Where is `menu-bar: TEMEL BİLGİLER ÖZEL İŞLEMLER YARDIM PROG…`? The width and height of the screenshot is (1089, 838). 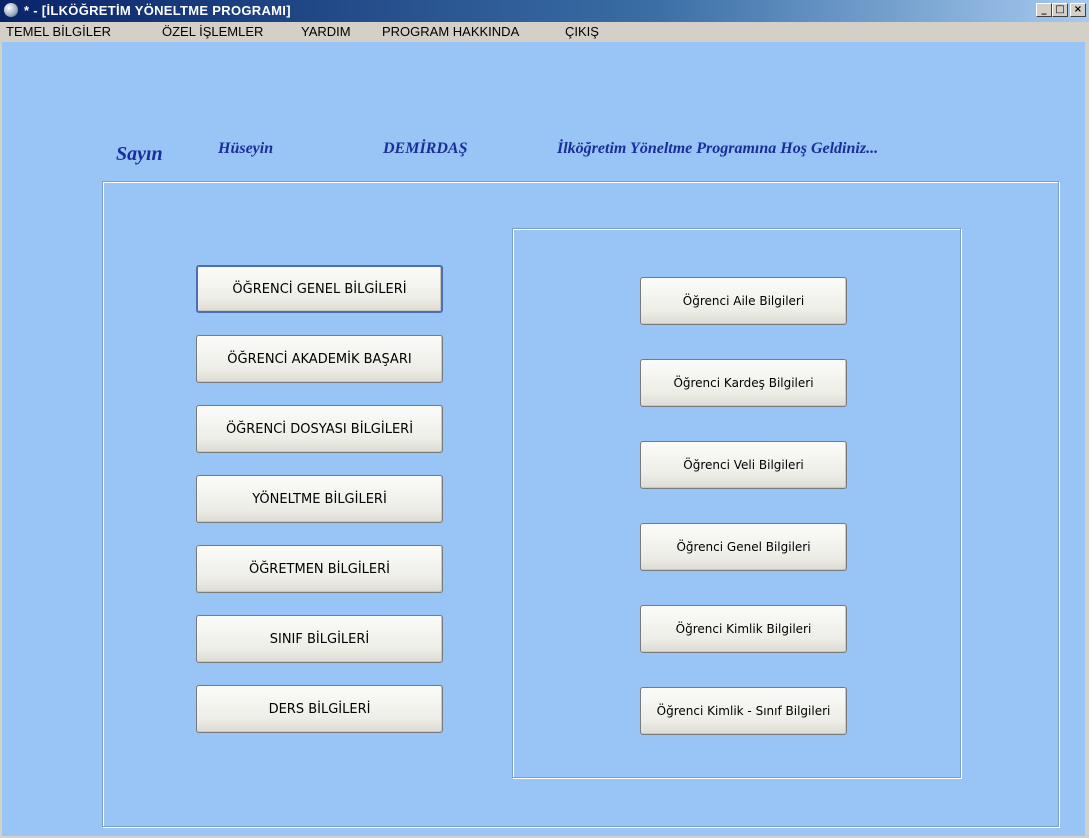
menu-bar: TEMEL BİLGİLER ÖZEL İŞLEMLER YARDIM PROG… is located at coordinates (544, 32).